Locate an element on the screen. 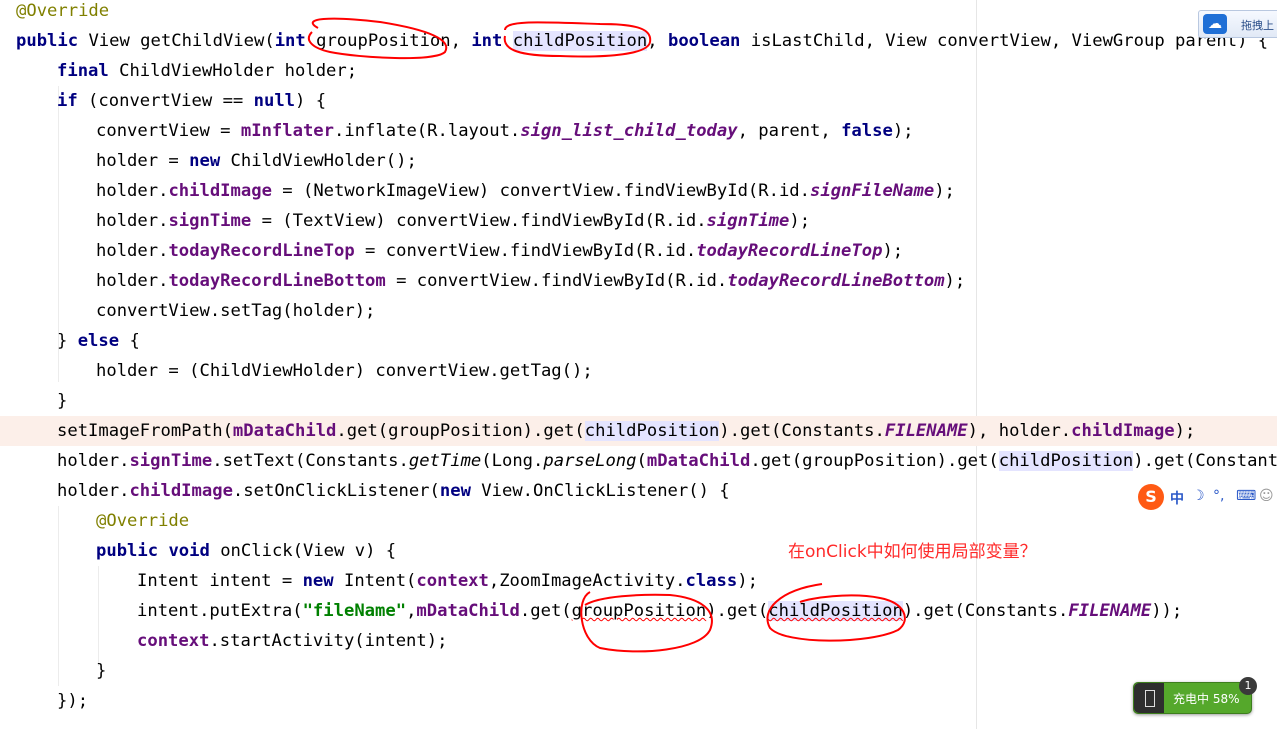 The height and width of the screenshot is (729, 1277). code-text: .get( is located at coordinates (545, 611).